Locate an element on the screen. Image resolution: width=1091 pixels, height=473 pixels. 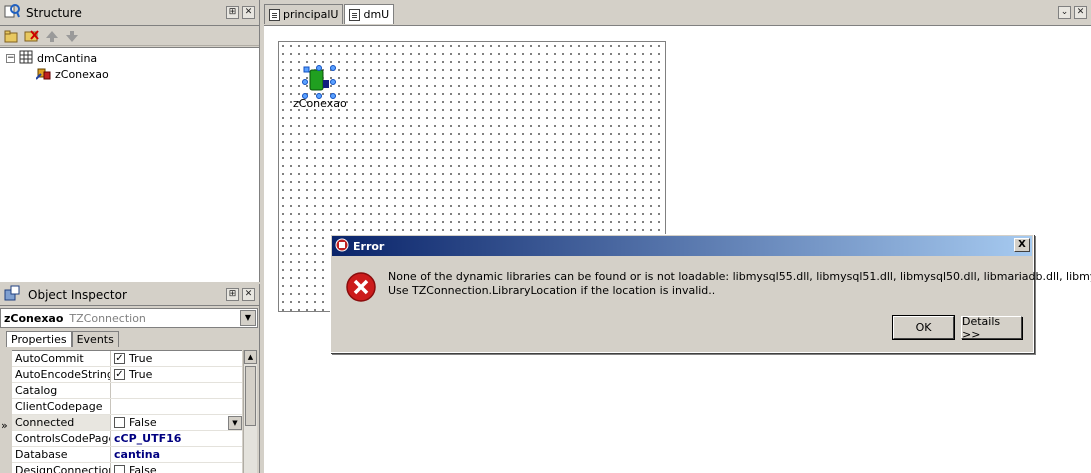
structure-tree: − dmCantina zConexao is located at coordinates (129, 164).